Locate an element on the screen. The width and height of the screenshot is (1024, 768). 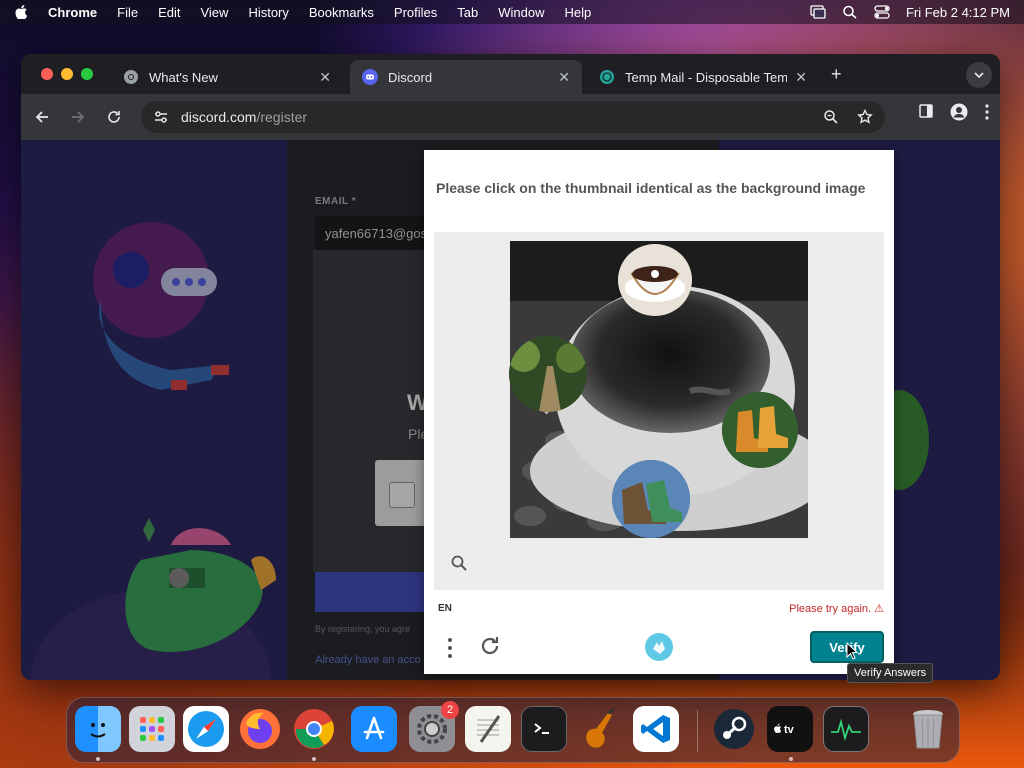
menu-tab: Tab is located at coordinates (467, 12).